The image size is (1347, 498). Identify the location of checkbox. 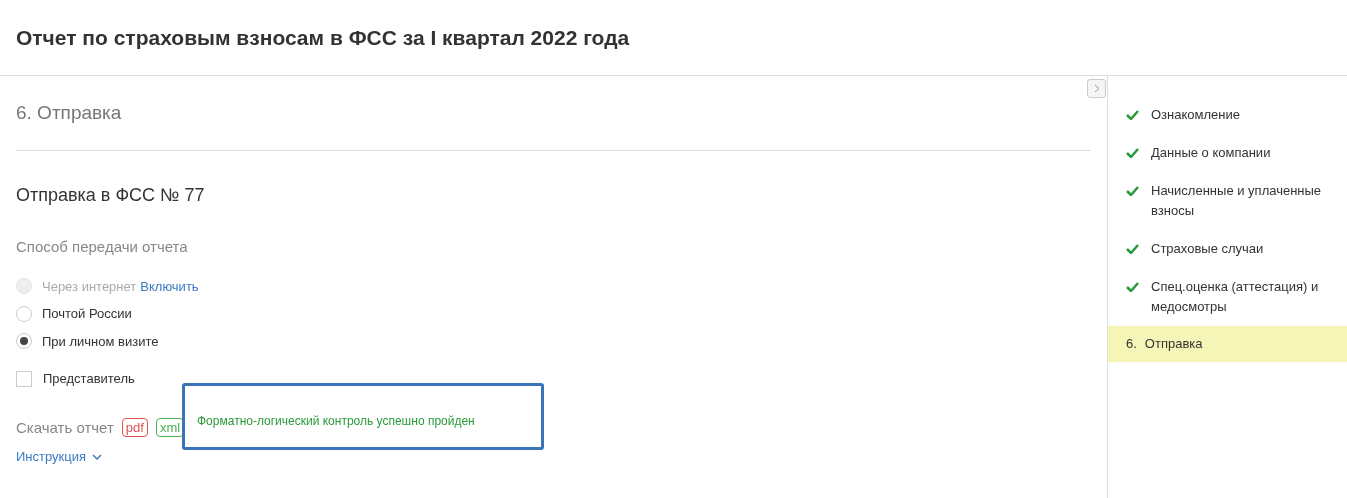
(24, 378).